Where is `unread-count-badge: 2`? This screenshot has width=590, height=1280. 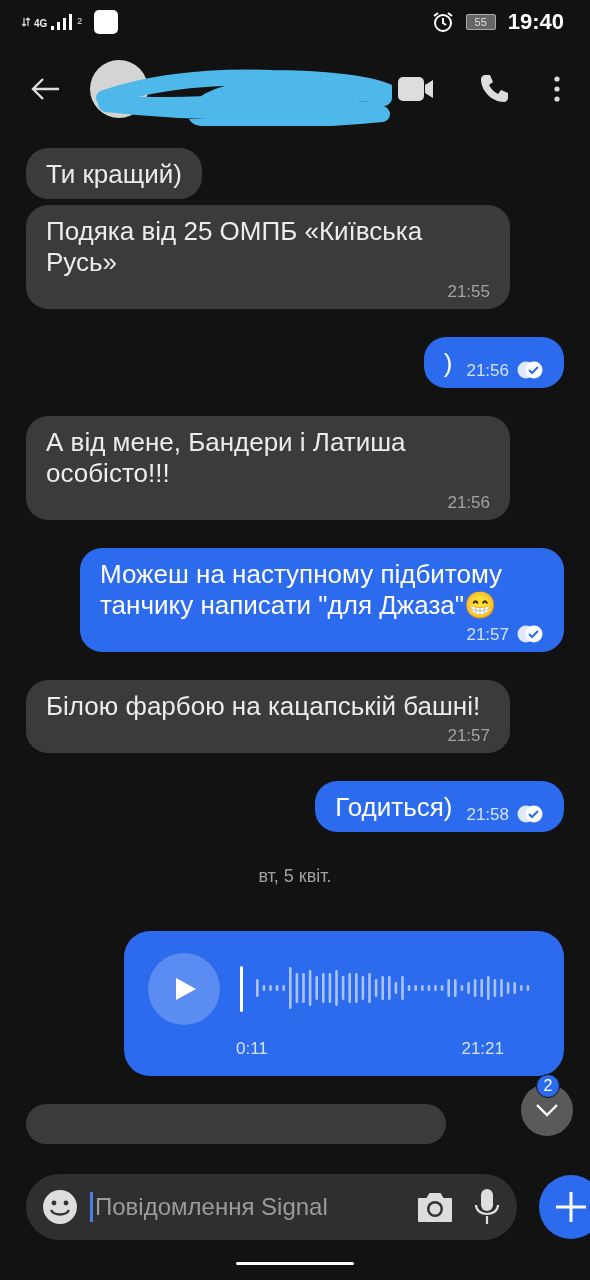
unread-count-badge: 2 is located at coordinates (548, 1086).